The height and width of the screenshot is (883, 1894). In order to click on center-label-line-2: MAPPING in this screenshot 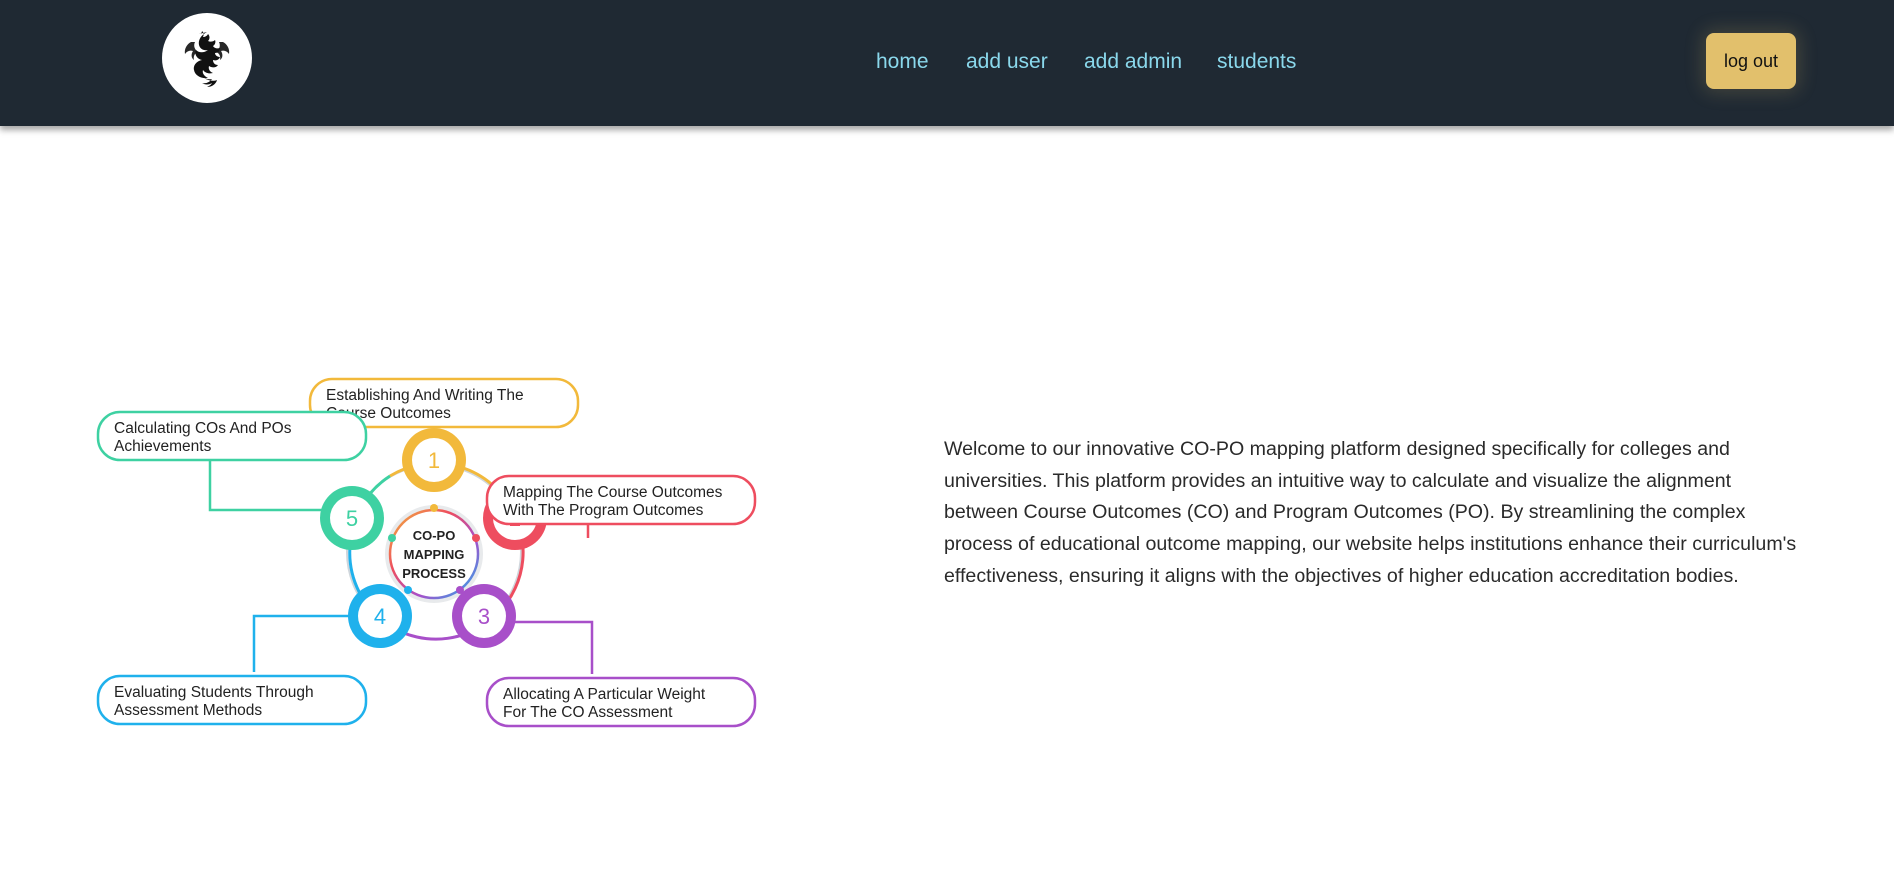, I will do `click(434, 554)`.